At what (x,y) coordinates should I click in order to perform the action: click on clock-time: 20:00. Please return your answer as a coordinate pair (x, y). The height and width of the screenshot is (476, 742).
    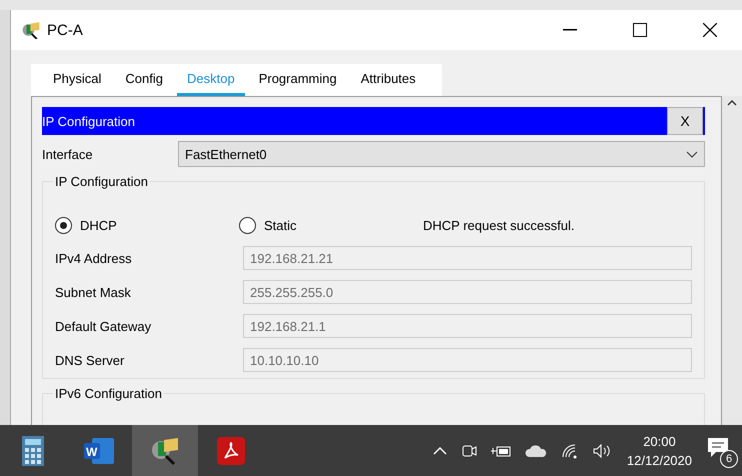
    Looking at the image, I should click on (659, 441).